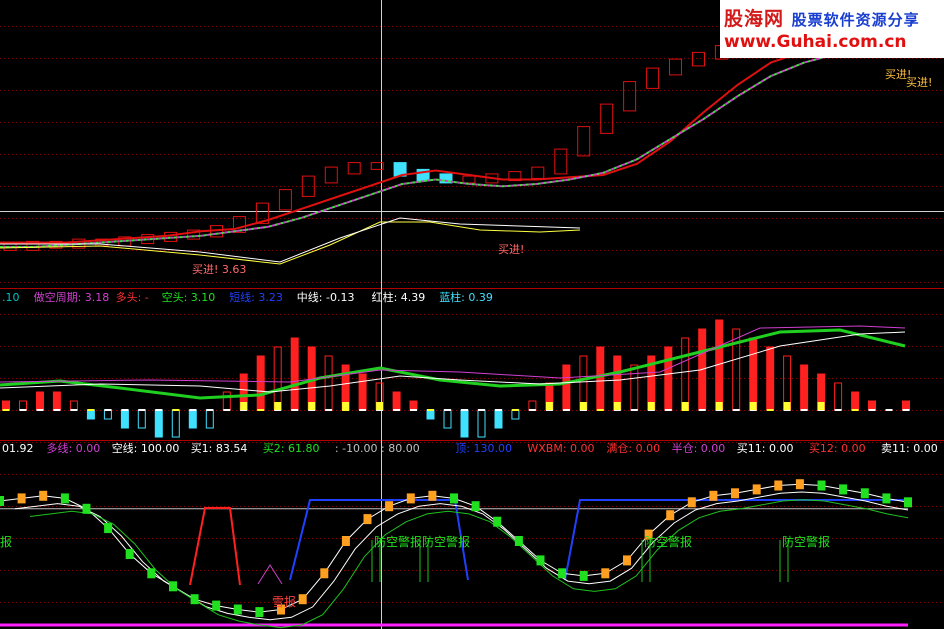 The height and width of the screenshot is (629, 944). Describe the element at coordinates (765, 448) in the screenshot. I see `oscillator-legend-item: 买11: 0.00` at that location.